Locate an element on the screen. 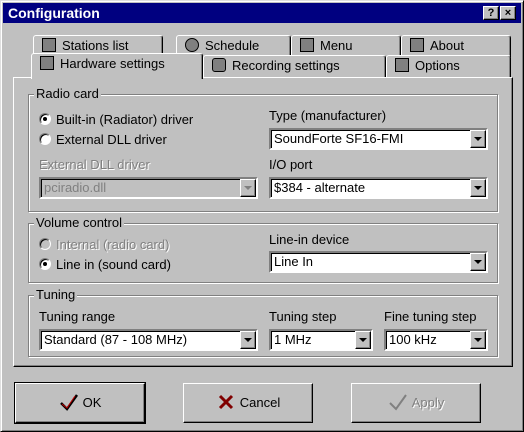 The image size is (524, 432). tab-about: About is located at coordinates (456, 46).